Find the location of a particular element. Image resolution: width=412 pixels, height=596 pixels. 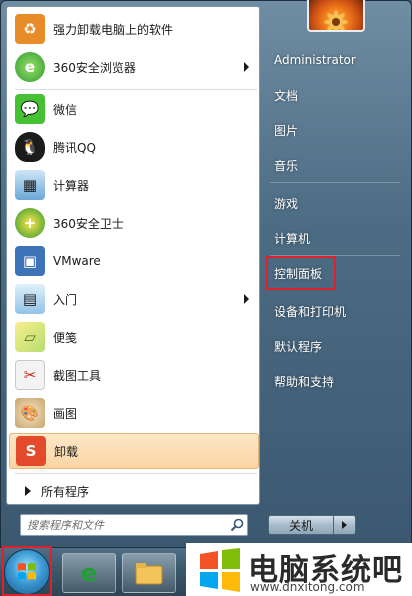

menu-user-administrator: Administrator is located at coordinates (335, 60).